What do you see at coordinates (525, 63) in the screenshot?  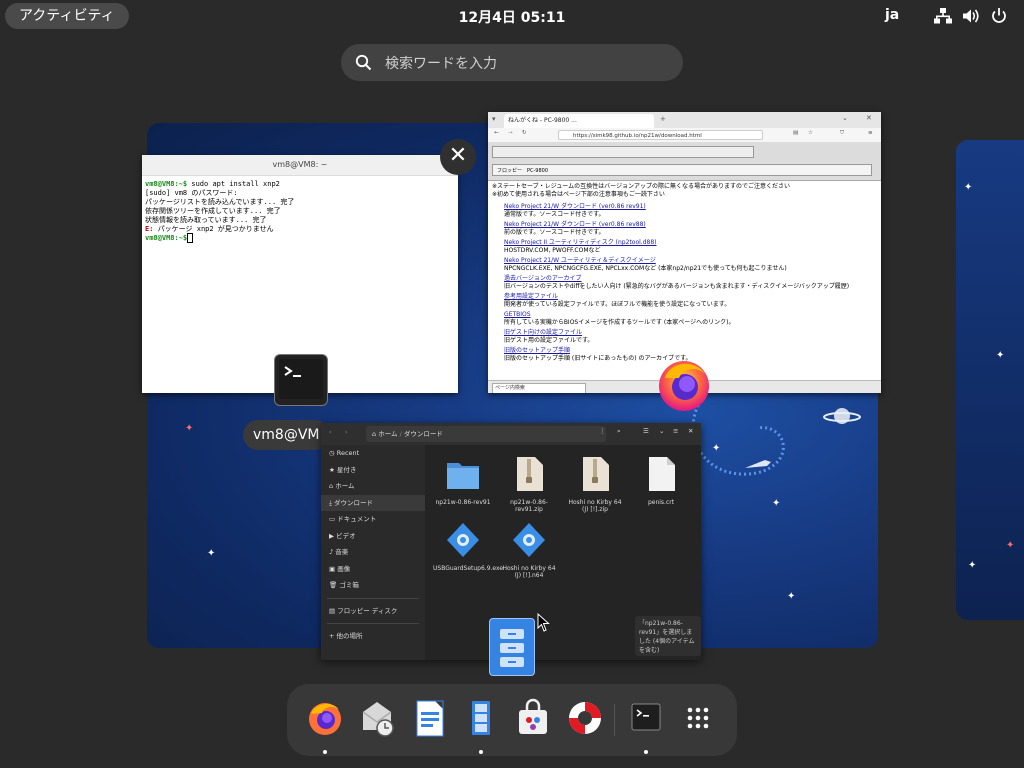 I see `search-input` at bounding box center [525, 63].